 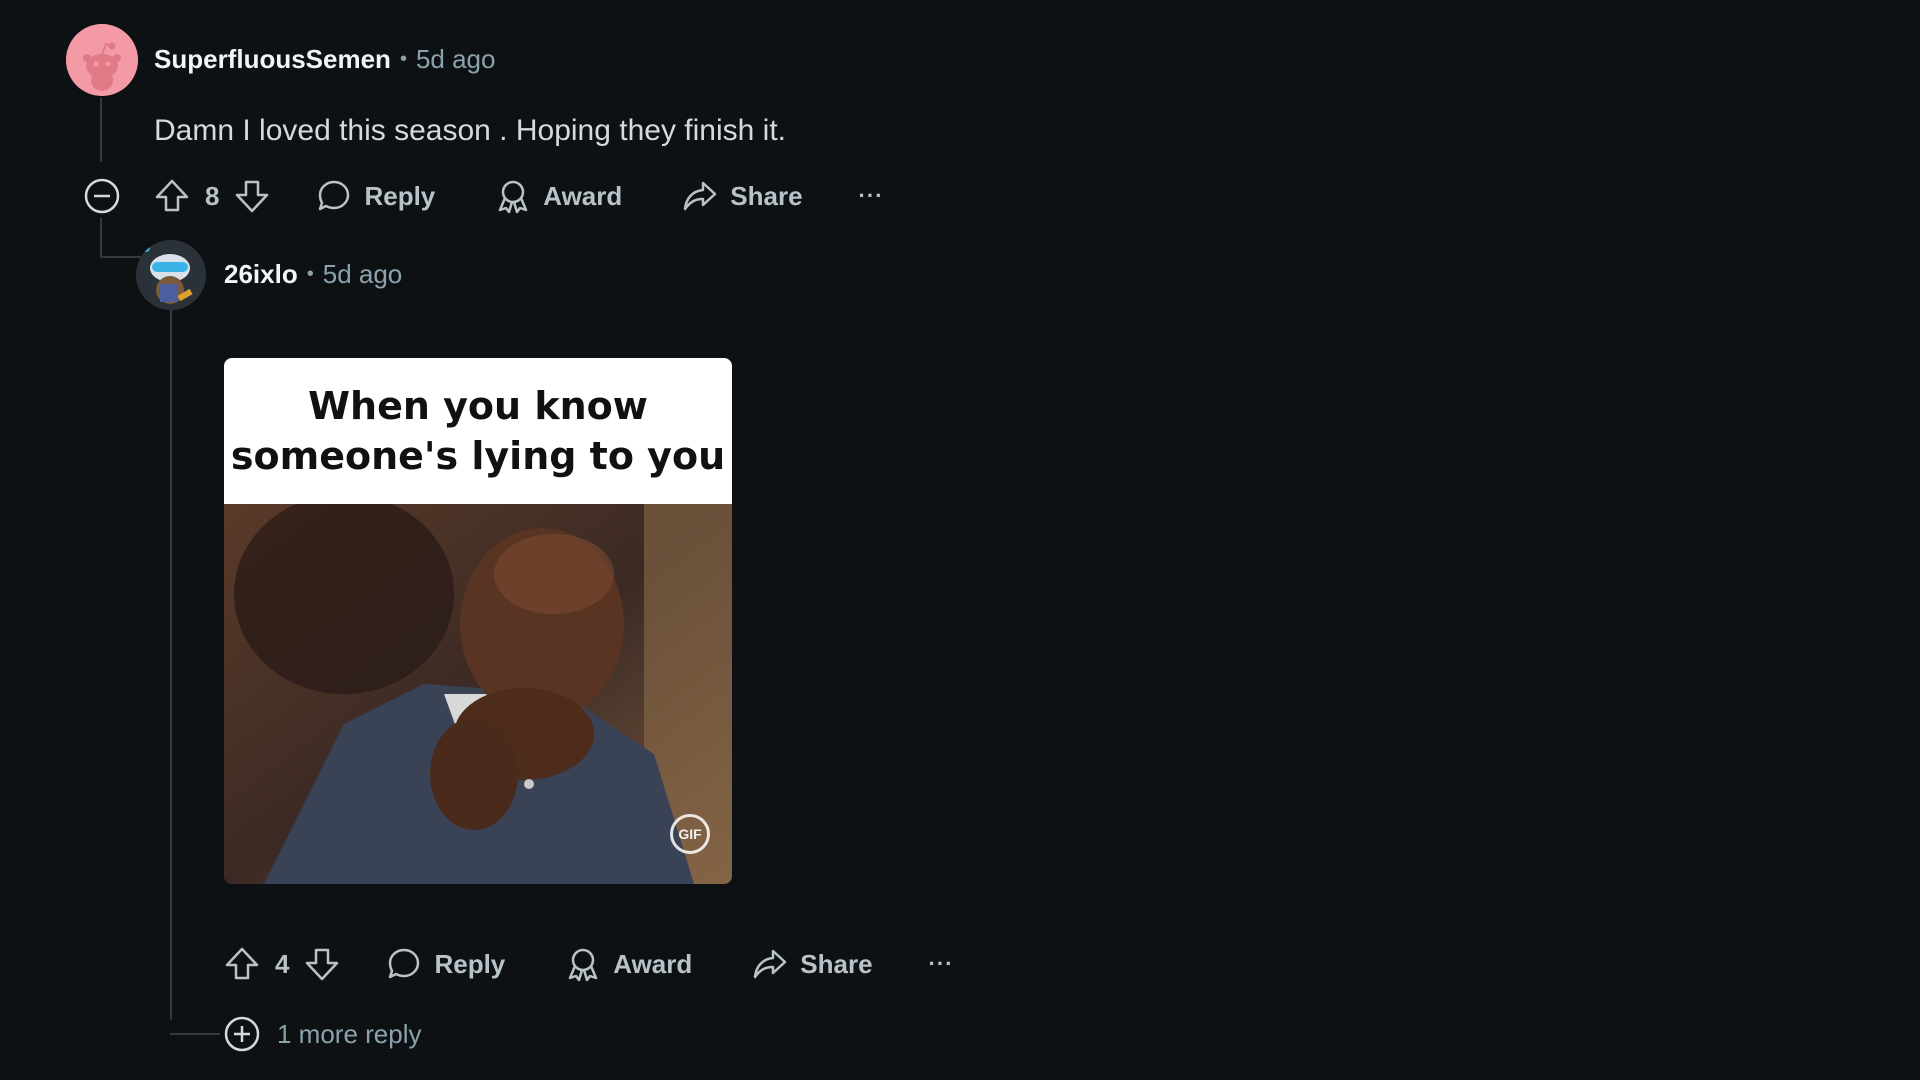 What do you see at coordinates (272, 59) in the screenshot?
I see `author-name: SuperfluousSemen` at bounding box center [272, 59].